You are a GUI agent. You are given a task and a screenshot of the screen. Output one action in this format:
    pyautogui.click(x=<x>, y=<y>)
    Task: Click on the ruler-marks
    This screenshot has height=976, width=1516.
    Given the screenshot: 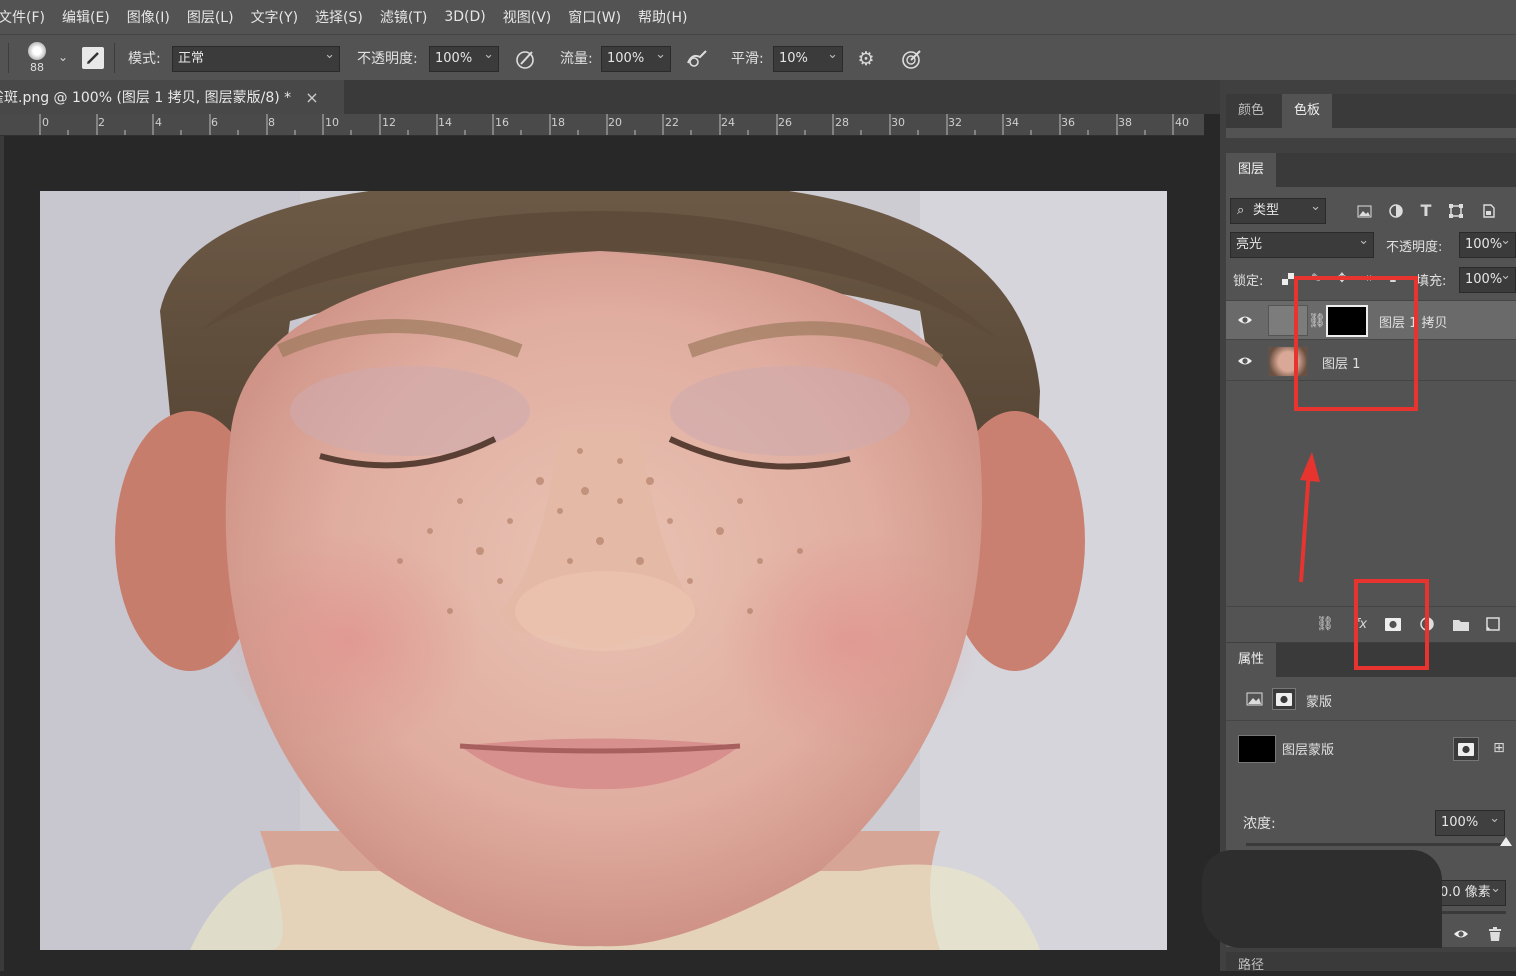 What is the action you would take?
    pyautogui.click(x=606, y=124)
    